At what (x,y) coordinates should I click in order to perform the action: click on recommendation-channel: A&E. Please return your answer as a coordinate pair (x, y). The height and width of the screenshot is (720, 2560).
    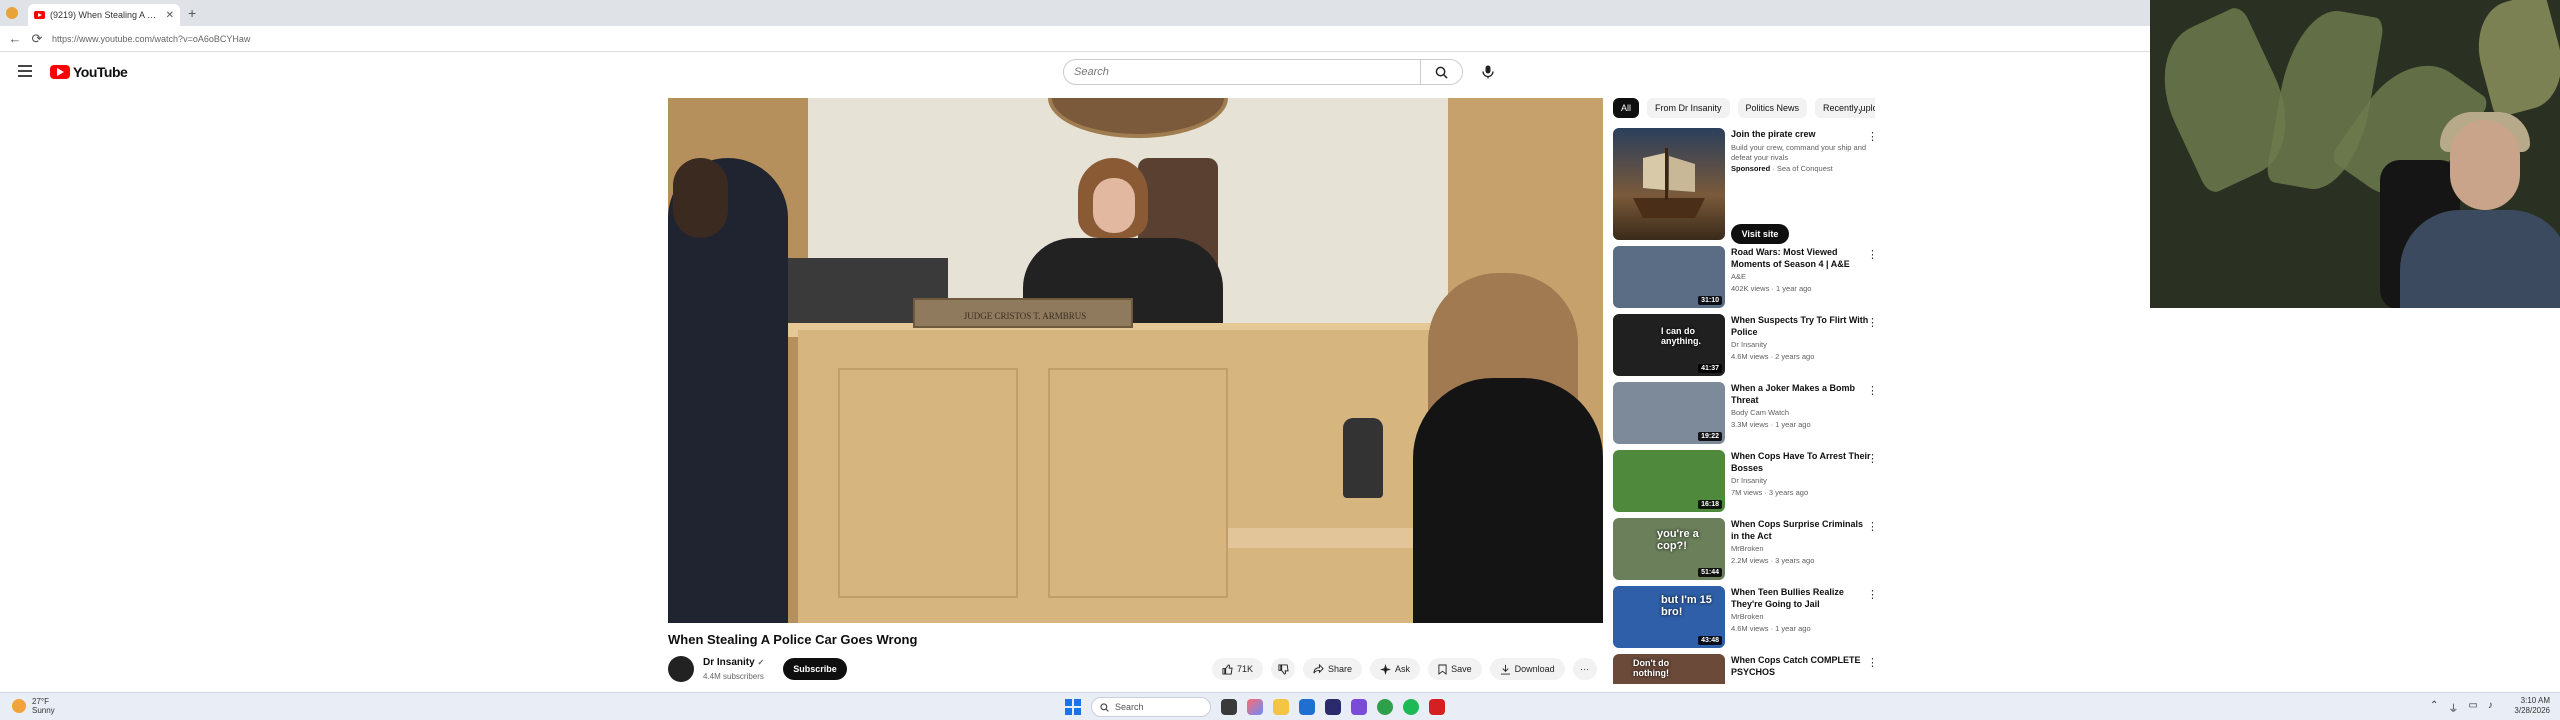
    Looking at the image, I should click on (1801, 276).